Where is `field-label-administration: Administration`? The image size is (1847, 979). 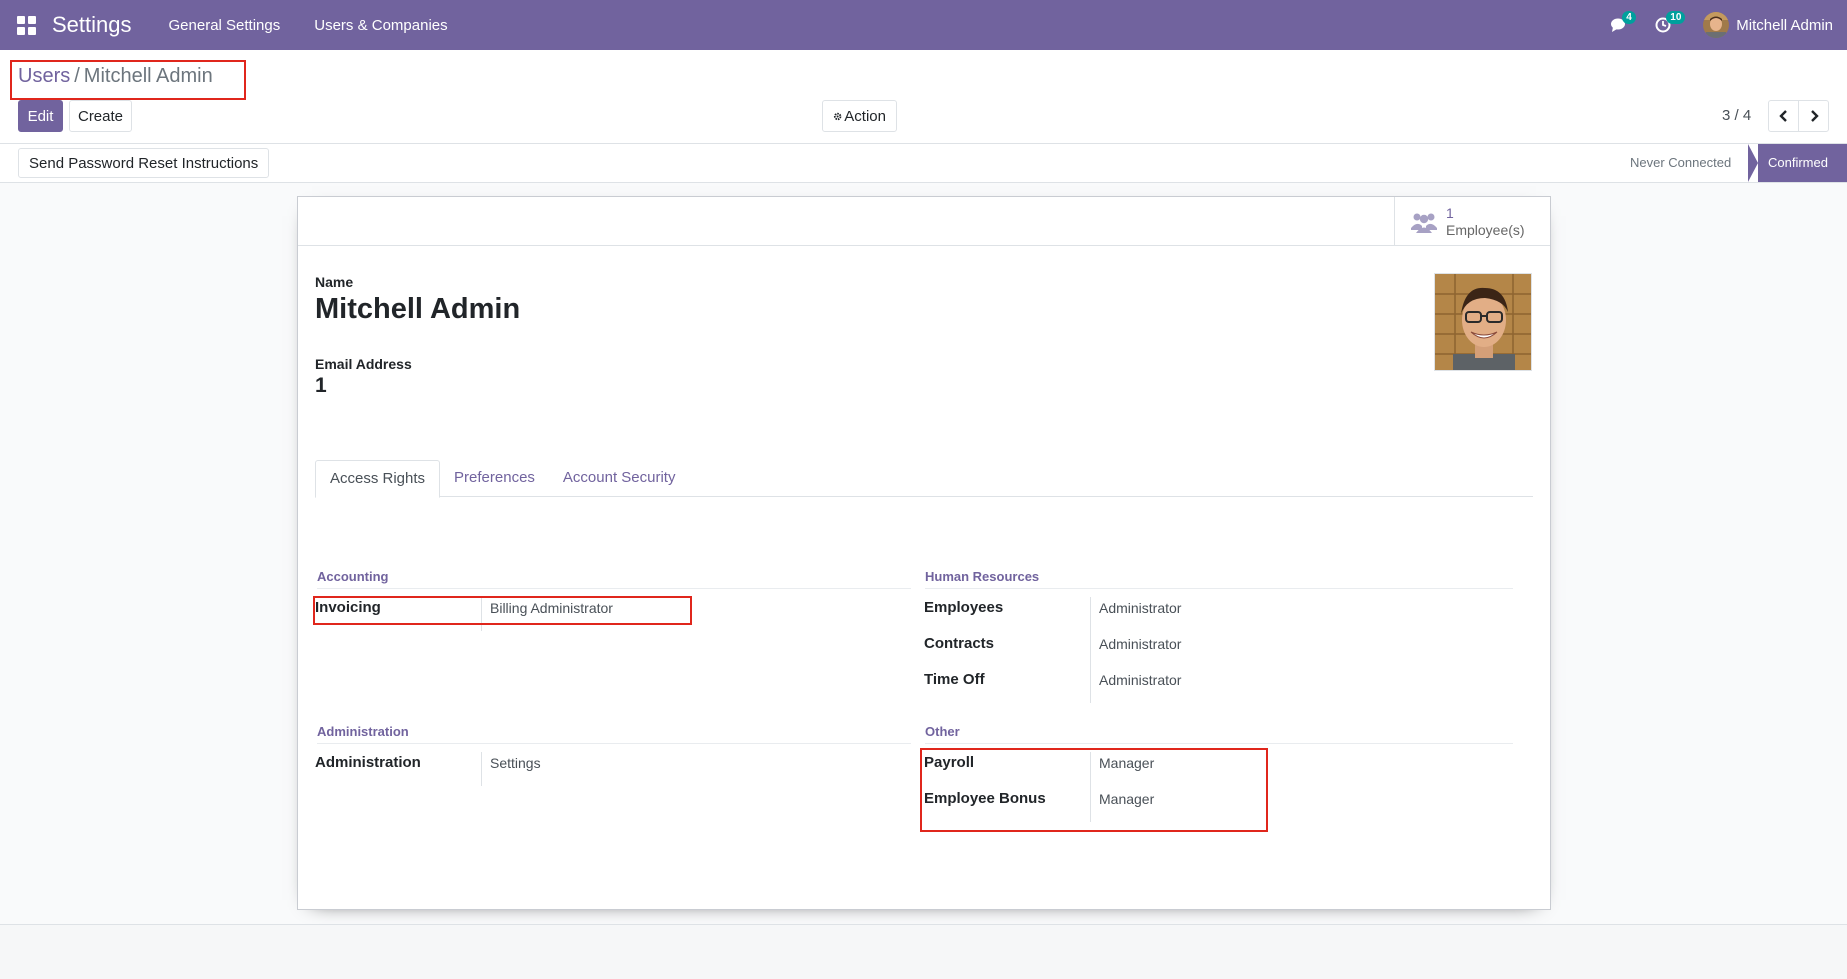
field-label-administration: Administration is located at coordinates (368, 762).